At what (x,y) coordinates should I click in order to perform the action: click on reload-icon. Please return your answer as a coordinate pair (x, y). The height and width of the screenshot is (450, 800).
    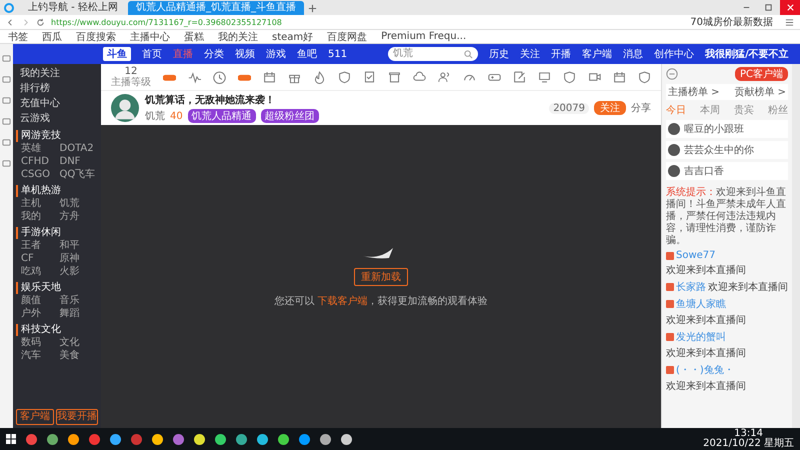
    Looking at the image, I should click on (40, 22).